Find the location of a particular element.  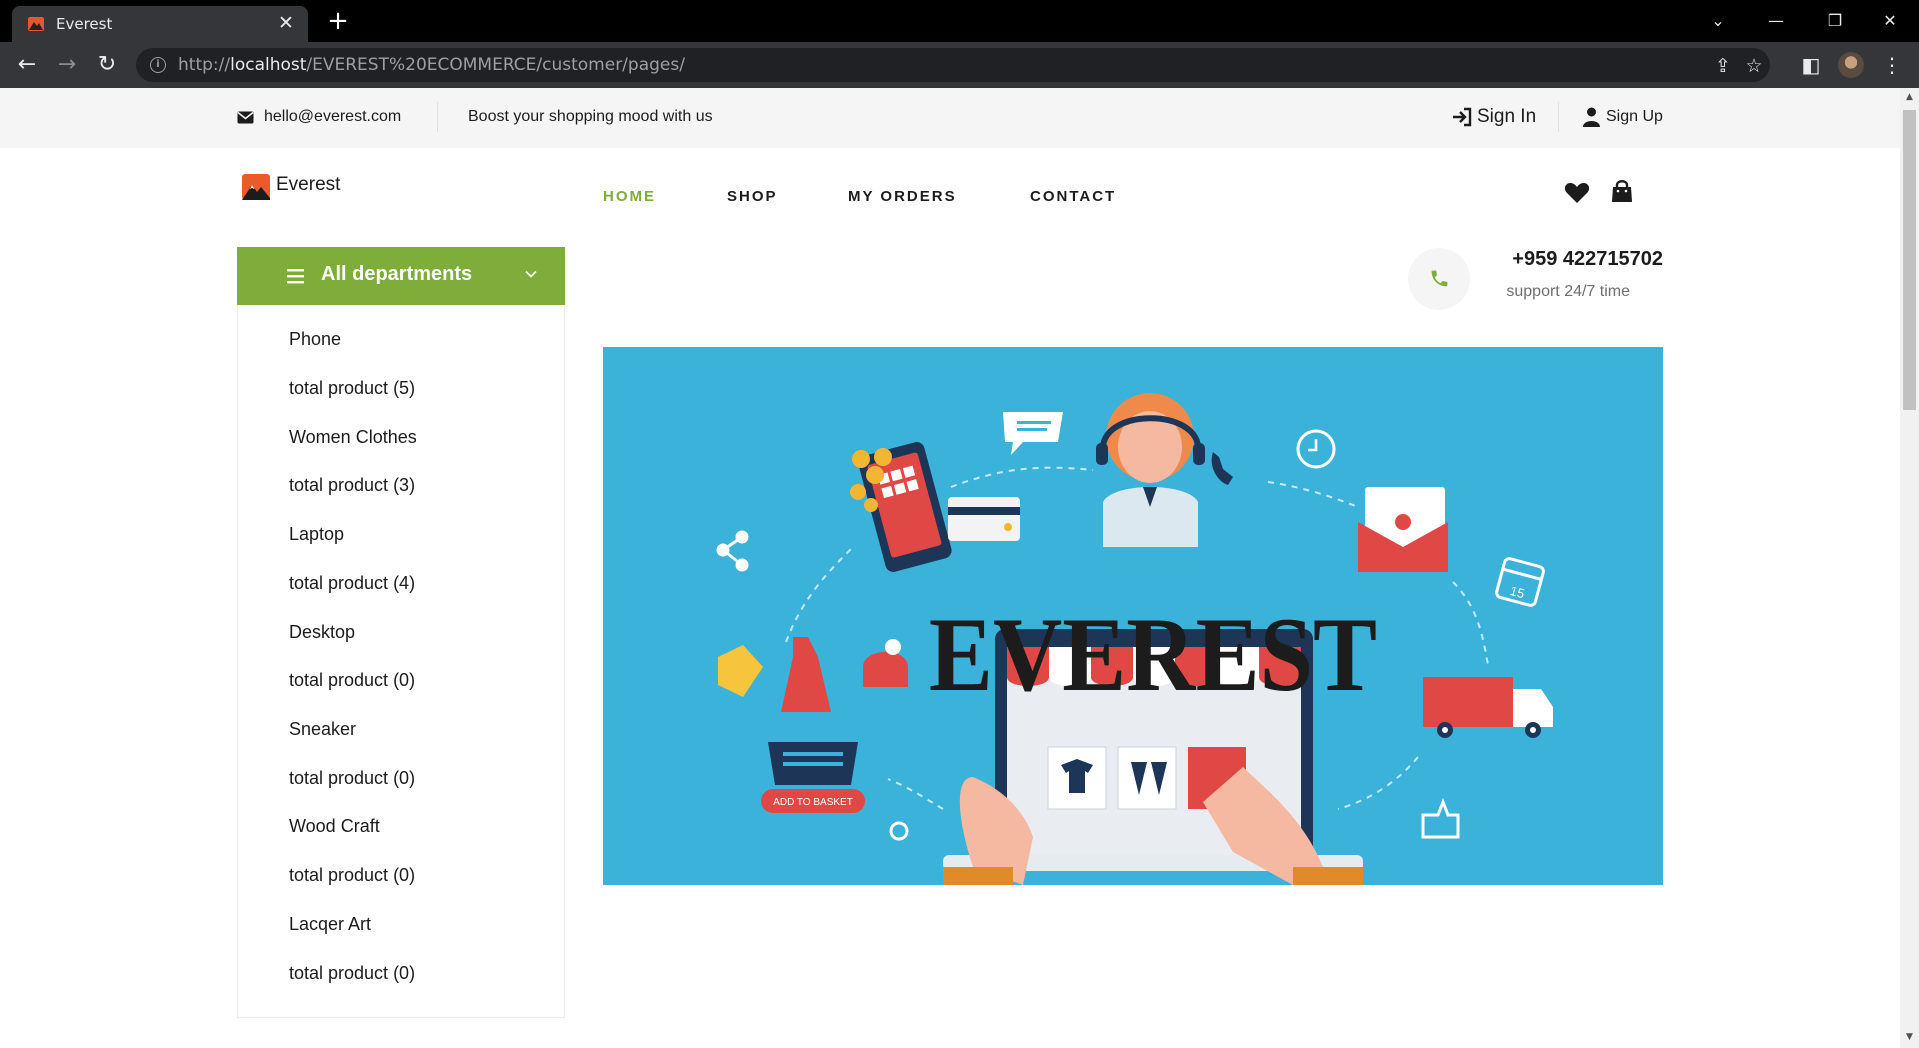

department-item: Phone is located at coordinates (315, 339).